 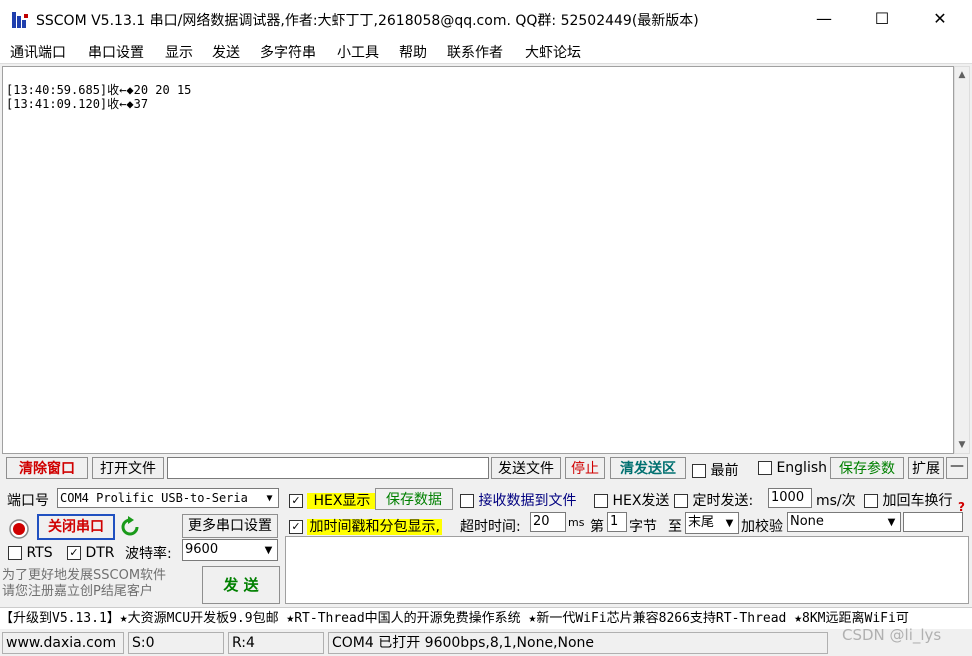 What do you see at coordinates (675, 527) in the screenshot?
I see `to-label: 至` at bounding box center [675, 527].